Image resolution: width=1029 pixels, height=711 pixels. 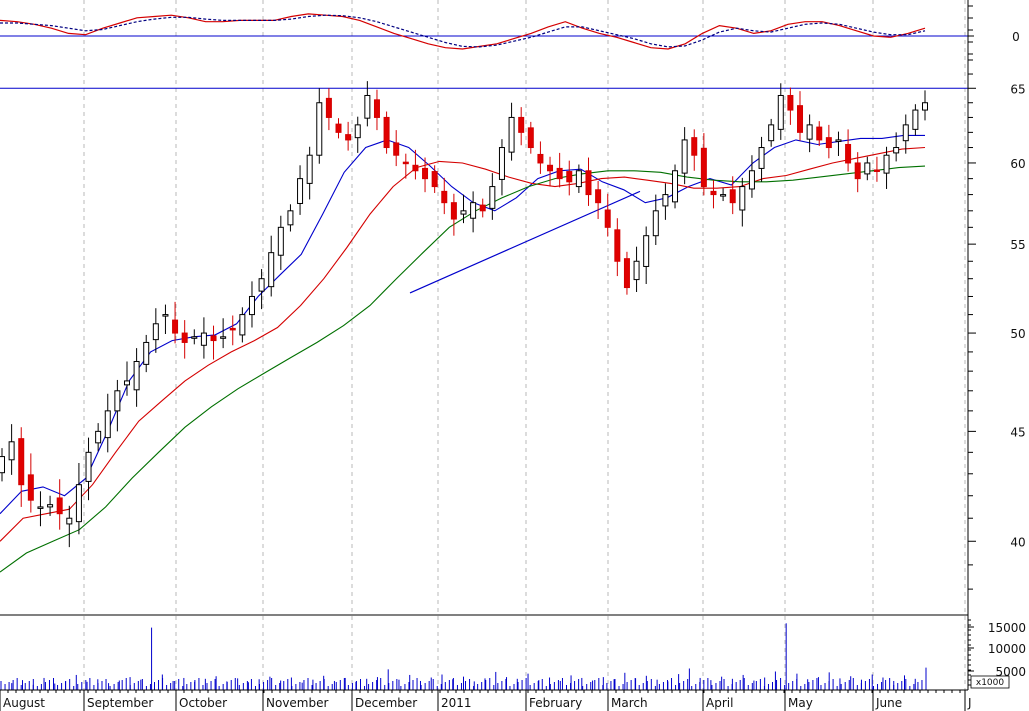 What do you see at coordinates (297, 703) in the screenshot?
I see `month-label: November` at bounding box center [297, 703].